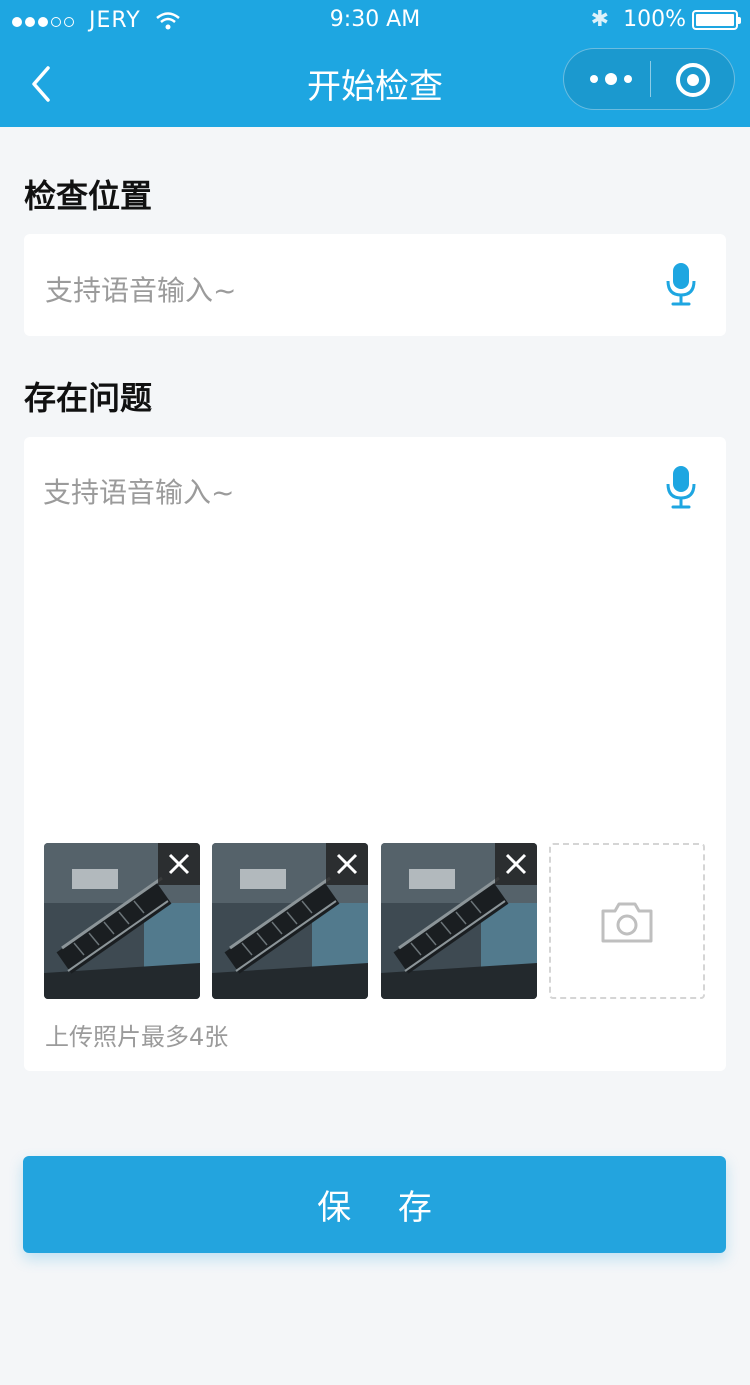 This screenshot has height=1385, width=750. I want to click on save-button: 保 存, so click(374, 1204).